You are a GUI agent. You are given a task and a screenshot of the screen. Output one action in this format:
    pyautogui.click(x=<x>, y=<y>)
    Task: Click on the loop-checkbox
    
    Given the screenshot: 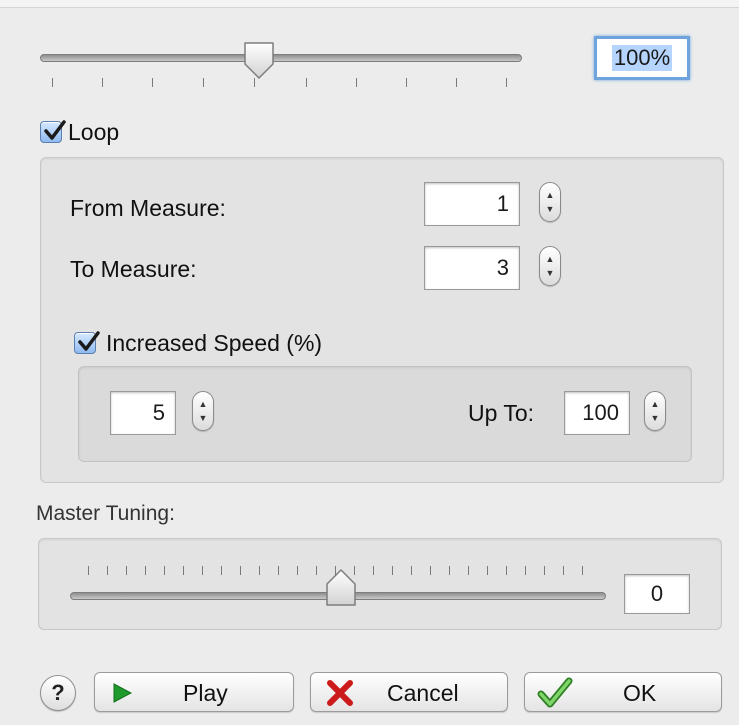 What is the action you would take?
    pyautogui.click(x=53, y=131)
    